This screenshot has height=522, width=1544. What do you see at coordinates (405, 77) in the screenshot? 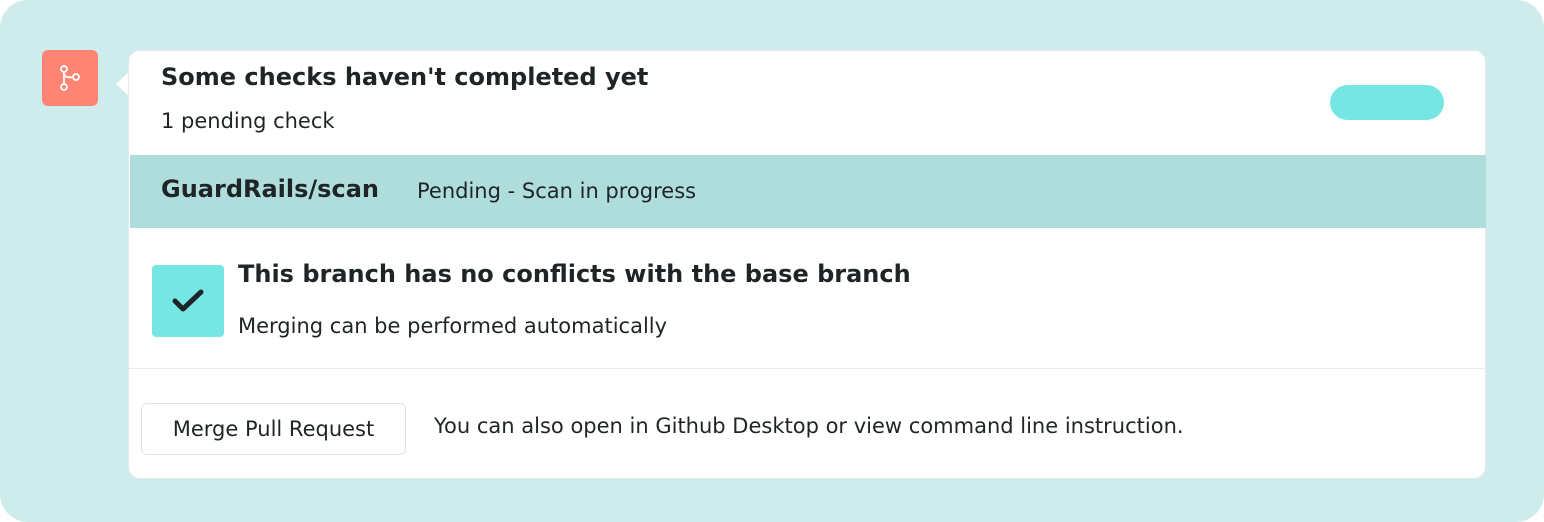
I see `checks-title: Some checks haven't completed yet` at bounding box center [405, 77].